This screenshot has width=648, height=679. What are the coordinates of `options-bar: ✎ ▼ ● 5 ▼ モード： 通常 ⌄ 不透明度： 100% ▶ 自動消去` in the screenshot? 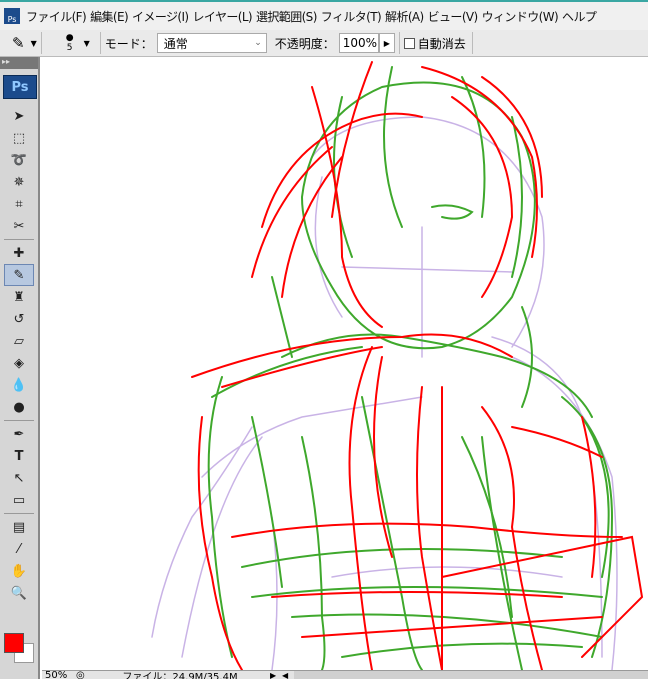 It's located at (324, 43).